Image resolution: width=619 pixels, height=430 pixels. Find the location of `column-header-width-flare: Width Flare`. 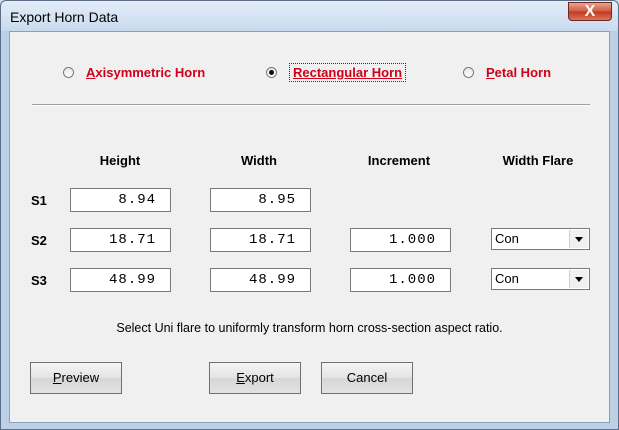

column-header-width-flare: Width Flare is located at coordinates (538, 160).